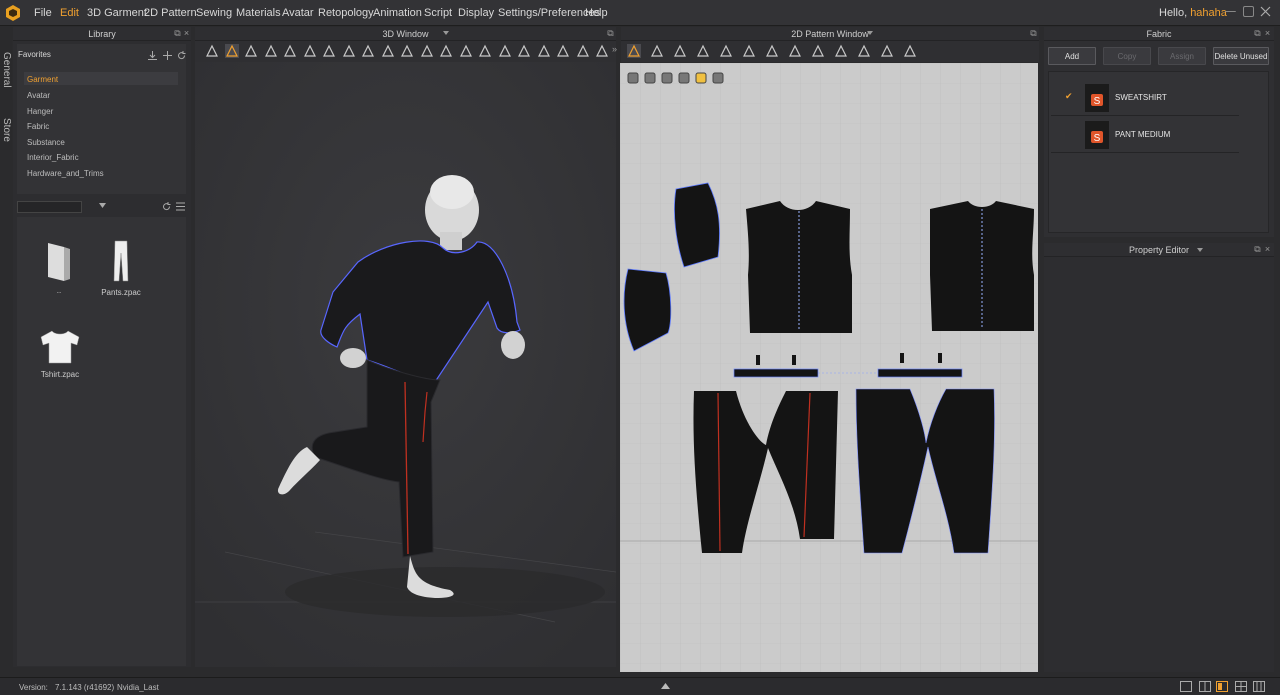 The width and height of the screenshot is (1280, 695). What do you see at coordinates (1265, 11) in the screenshot?
I see `close-icon` at bounding box center [1265, 11].